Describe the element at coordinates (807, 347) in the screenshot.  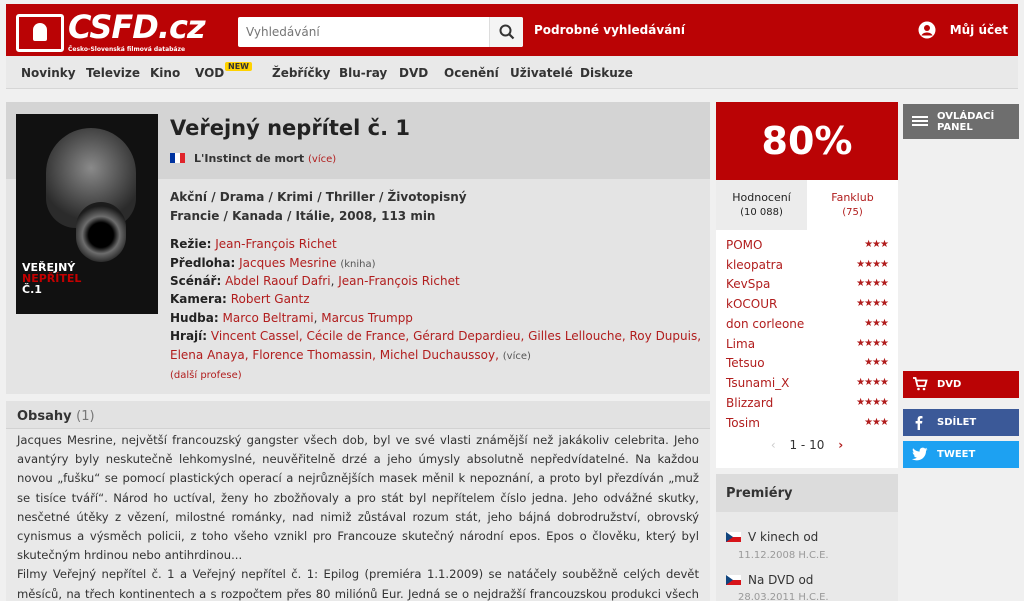
I see `list-item: Lima ★★★★` at that location.